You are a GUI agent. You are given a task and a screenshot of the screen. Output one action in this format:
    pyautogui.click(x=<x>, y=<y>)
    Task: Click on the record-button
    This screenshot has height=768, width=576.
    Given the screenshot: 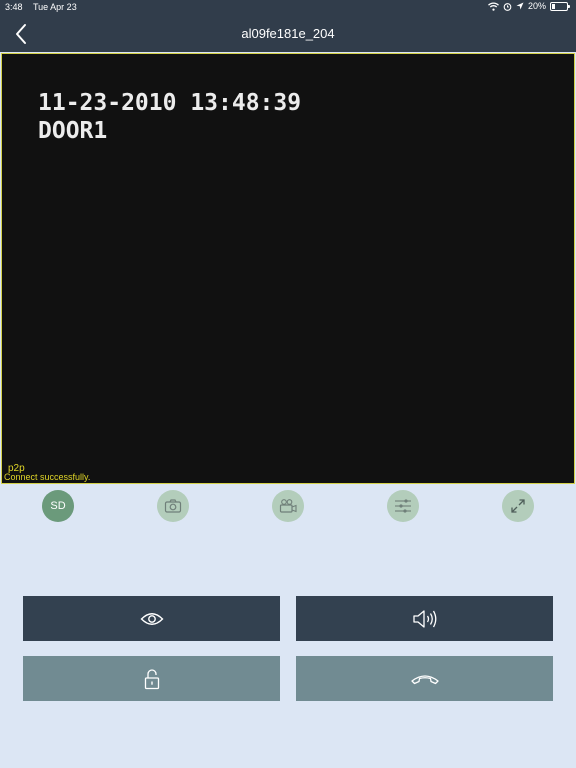 What is the action you would take?
    pyautogui.click(x=288, y=506)
    